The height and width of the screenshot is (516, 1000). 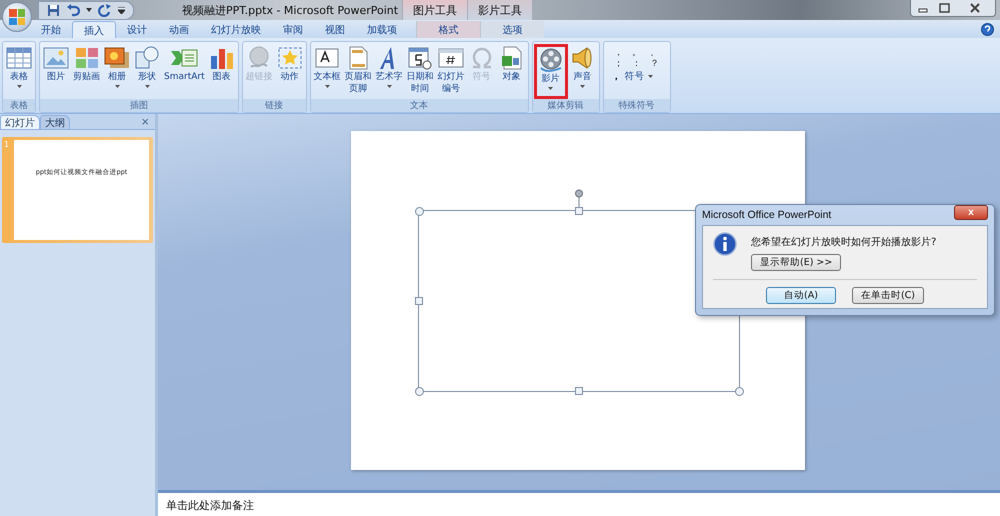 What do you see at coordinates (184, 71) in the screenshot?
I see `ribbon-button: SmartArt` at bounding box center [184, 71].